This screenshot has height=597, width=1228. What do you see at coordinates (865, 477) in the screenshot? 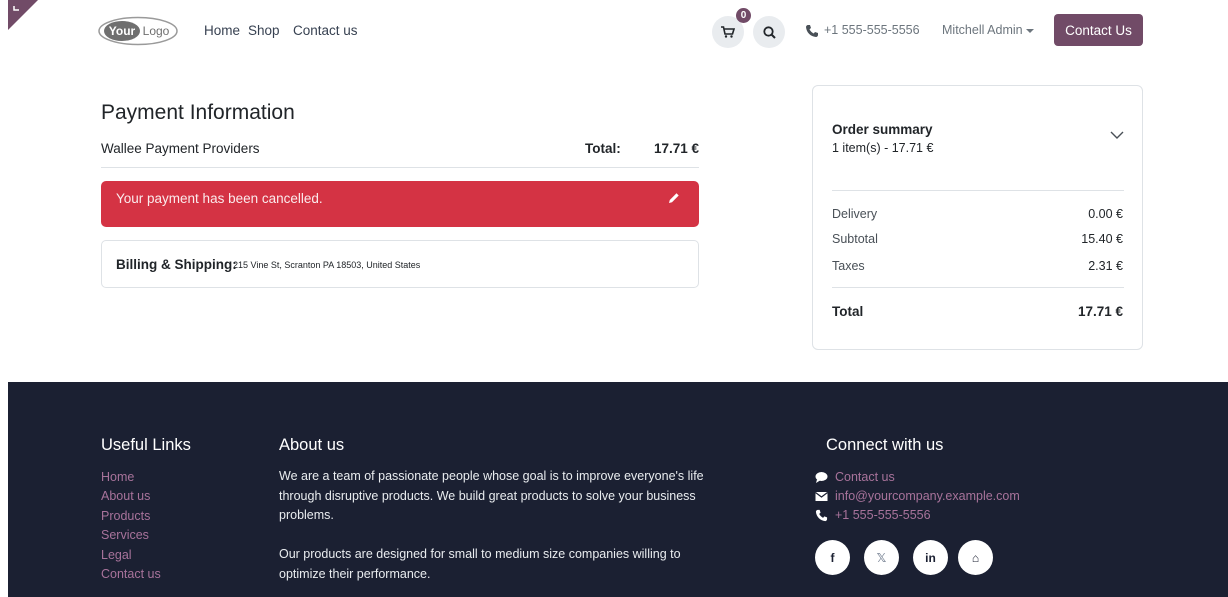
I see `footer-contact-link: Contact us` at bounding box center [865, 477].